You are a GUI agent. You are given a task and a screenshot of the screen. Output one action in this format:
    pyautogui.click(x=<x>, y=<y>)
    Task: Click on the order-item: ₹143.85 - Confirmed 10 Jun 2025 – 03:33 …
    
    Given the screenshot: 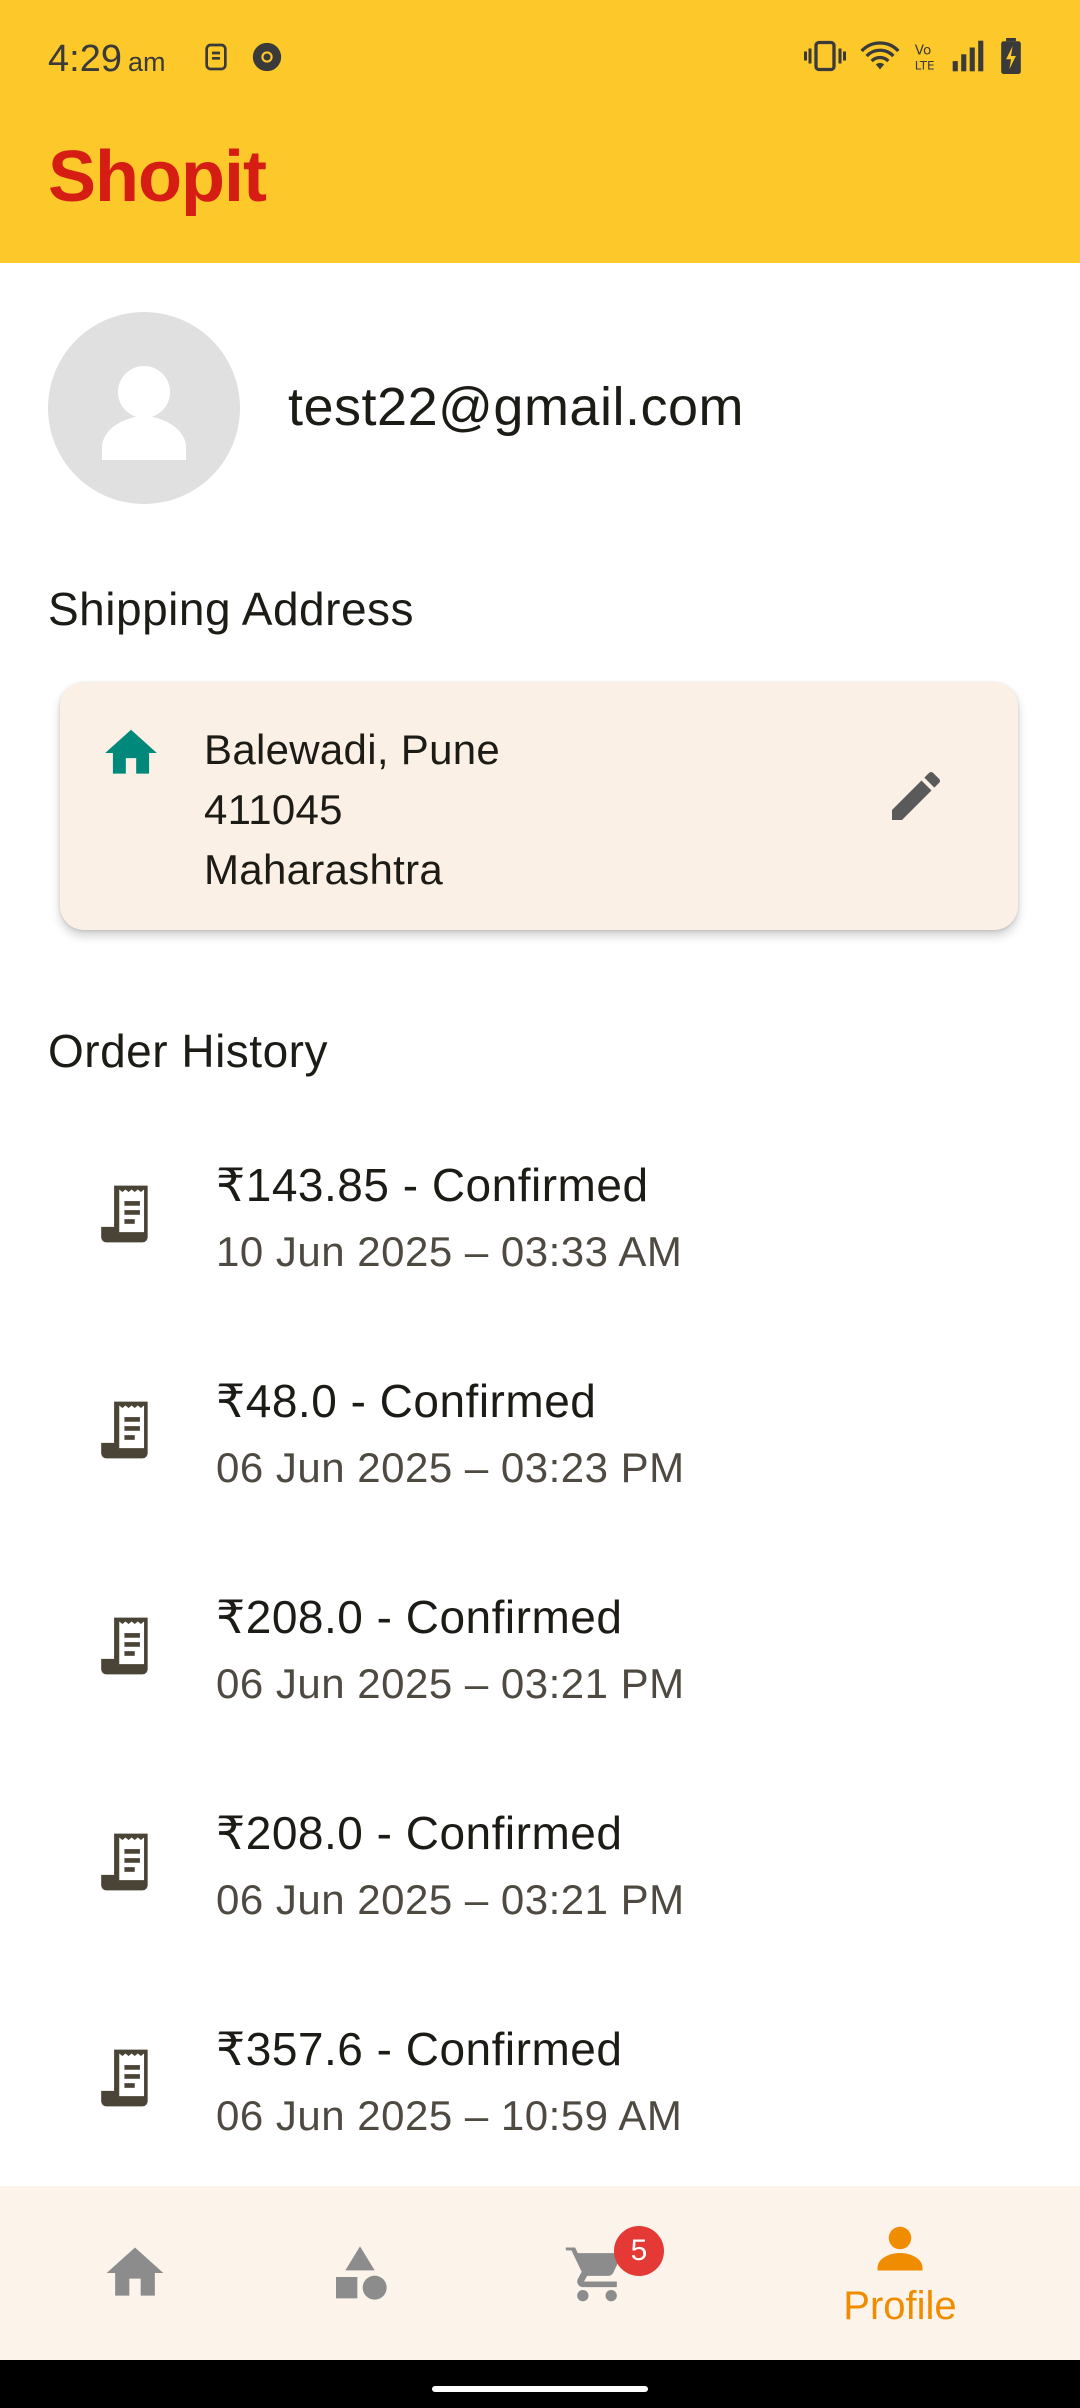 What is the action you would take?
    pyautogui.click(x=540, y=1216)
    